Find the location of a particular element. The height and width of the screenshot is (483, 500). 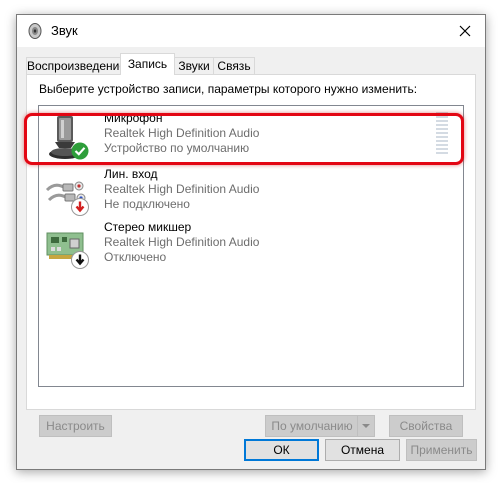

chevron-down-icon is located at coordinates (366, 426).